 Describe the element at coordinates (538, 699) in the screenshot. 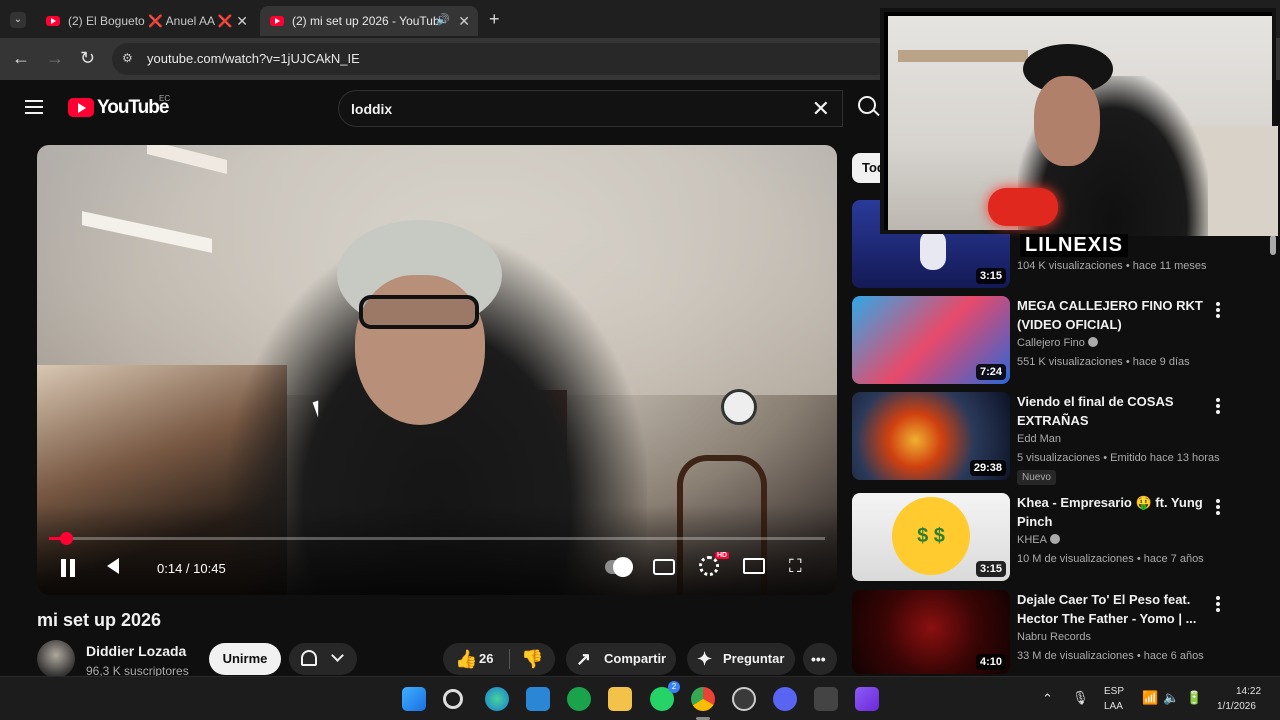

I see `store-icon` at that location.